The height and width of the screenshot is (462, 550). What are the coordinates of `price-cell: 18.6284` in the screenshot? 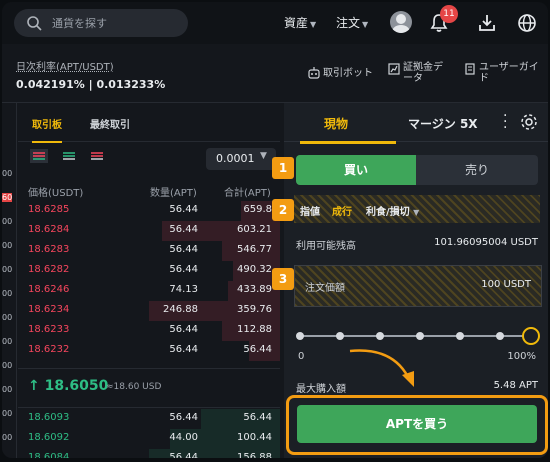 It's located at (49, 229).